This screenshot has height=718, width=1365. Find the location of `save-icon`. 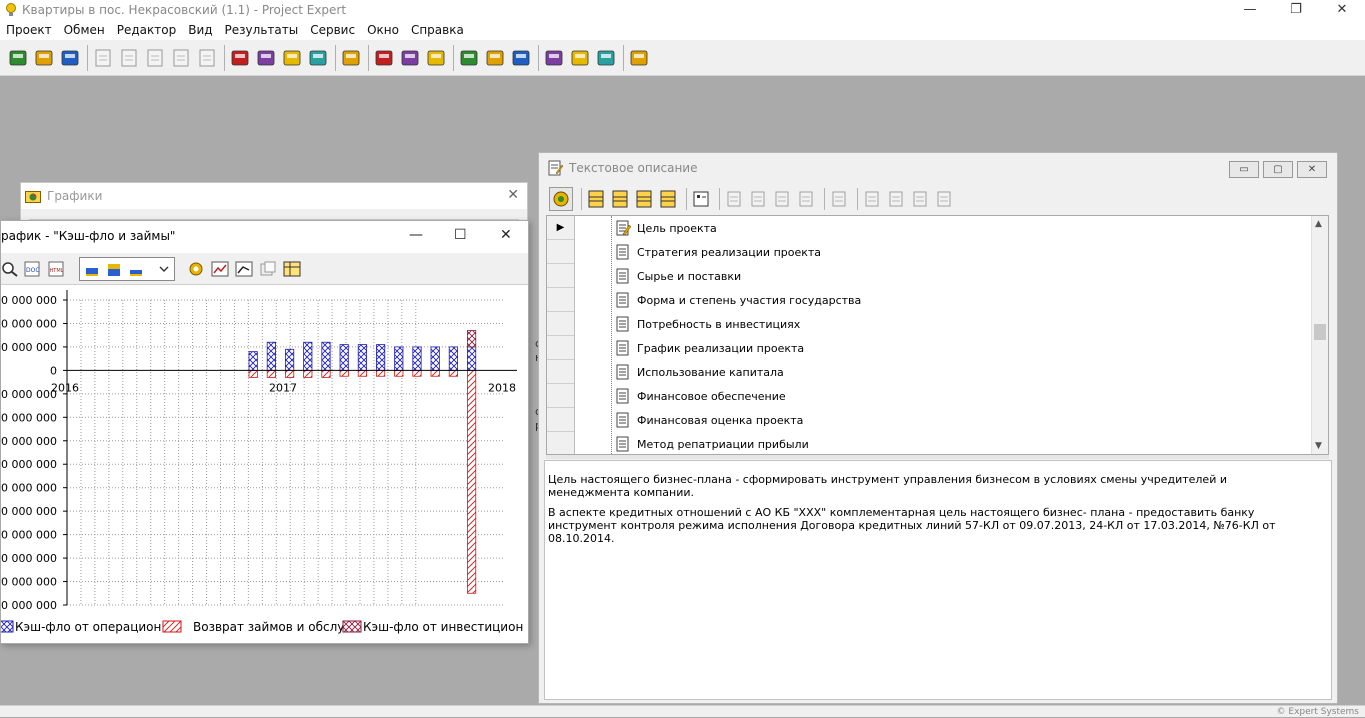

save-icon is located at coordinates (70, 58).